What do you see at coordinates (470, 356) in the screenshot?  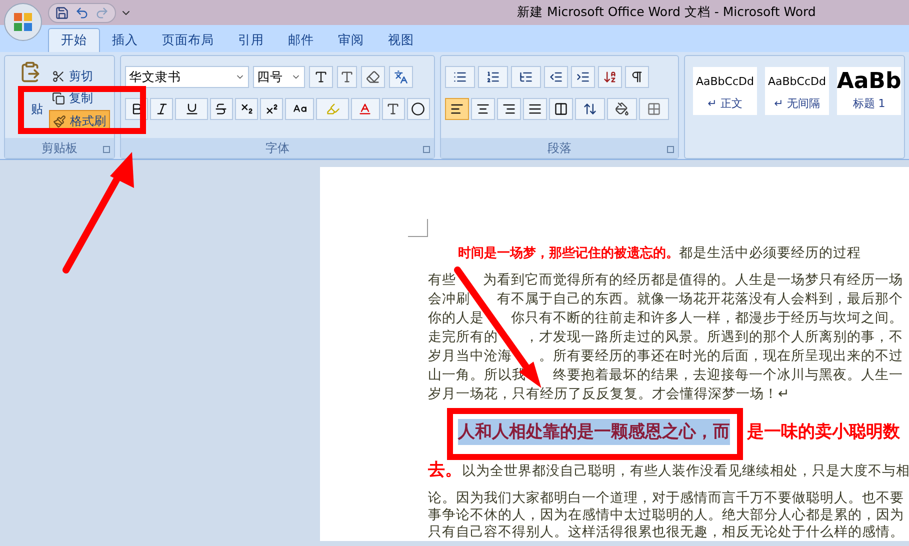 I see `body-text: 岁月当中沧海` at bounding box center [470, 356].